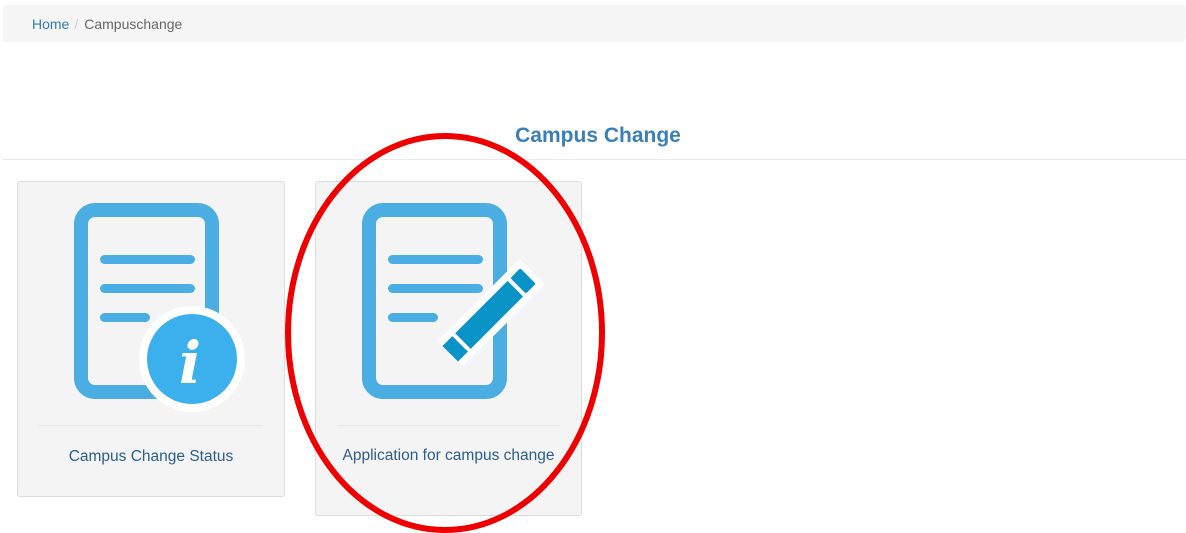 The width and height of the screenshot is (1186, 533). Describe the element at coordinates (594, 159) in the screenshot. I see `title-divider` at that location.